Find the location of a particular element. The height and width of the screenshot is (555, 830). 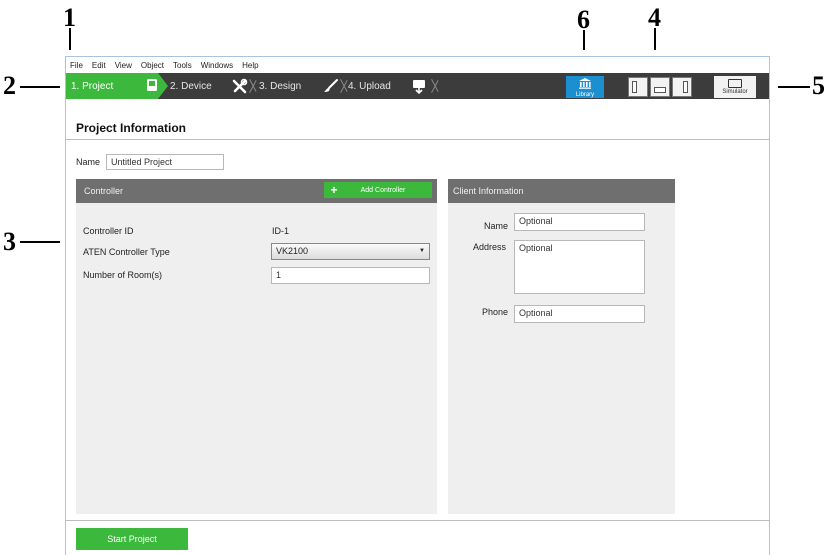

step-project: 1. Project is located at coordinates (112, 86).